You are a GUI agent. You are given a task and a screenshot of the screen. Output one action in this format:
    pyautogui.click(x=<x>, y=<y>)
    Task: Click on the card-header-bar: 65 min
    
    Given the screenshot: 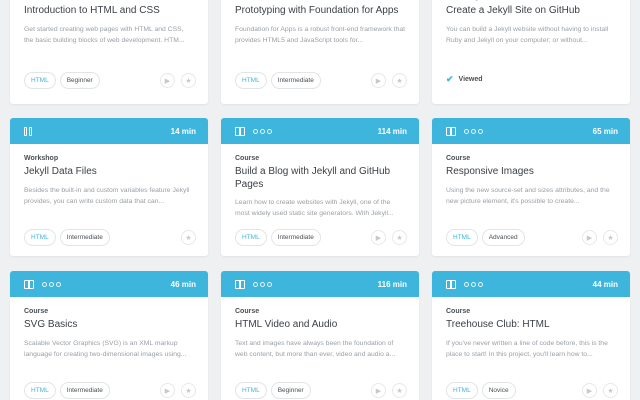 What is the action you would take?
    pyautogui.click(x=531, y=131)
    